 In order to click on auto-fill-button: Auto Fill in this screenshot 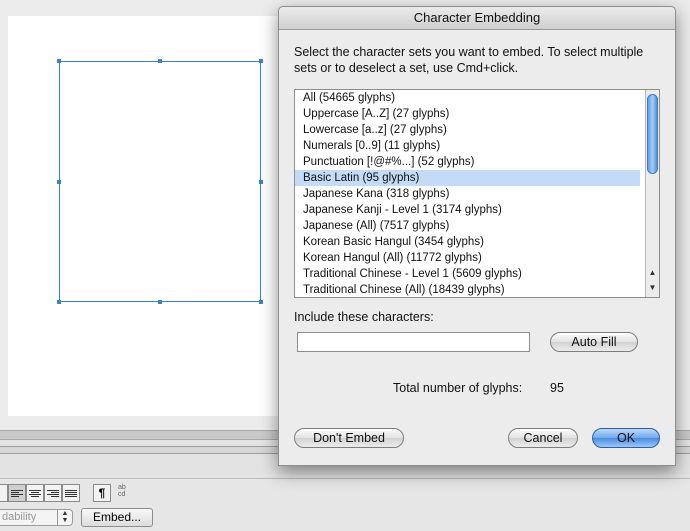, I will do `click(594, 342)`.